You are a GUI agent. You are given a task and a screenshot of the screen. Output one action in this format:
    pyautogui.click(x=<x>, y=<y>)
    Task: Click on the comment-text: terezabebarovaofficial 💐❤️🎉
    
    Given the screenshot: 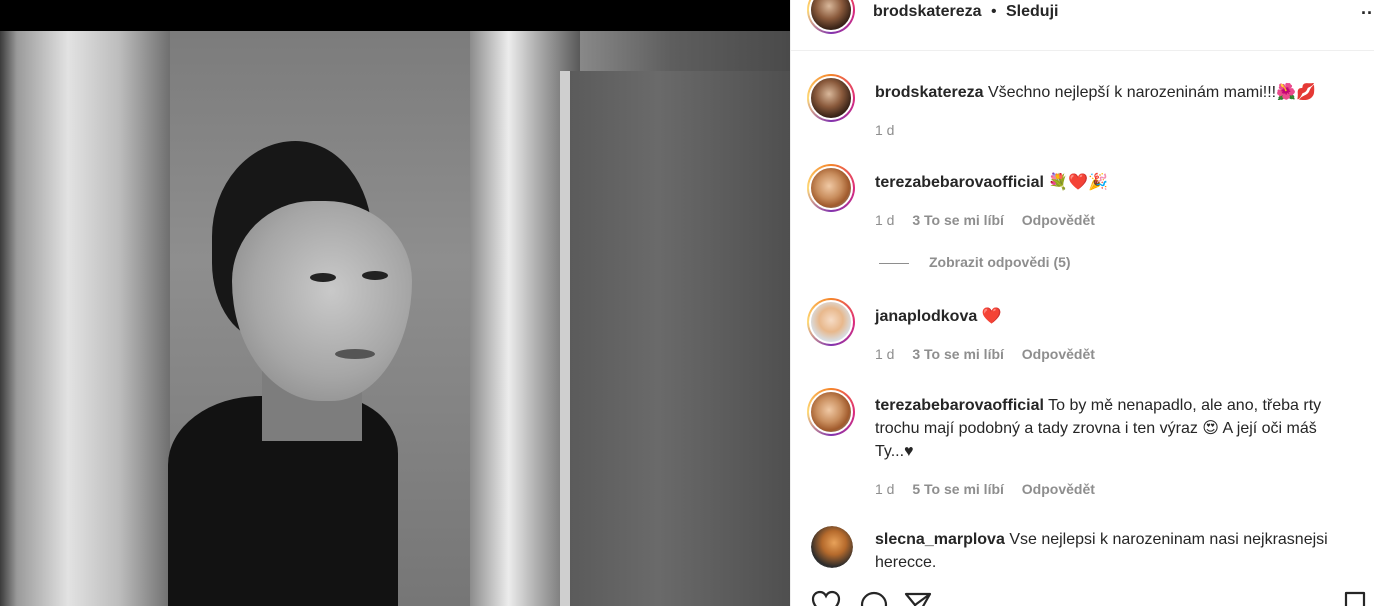 What is the action you would take?
    pyautogui.click(x=1115, y=182)
    